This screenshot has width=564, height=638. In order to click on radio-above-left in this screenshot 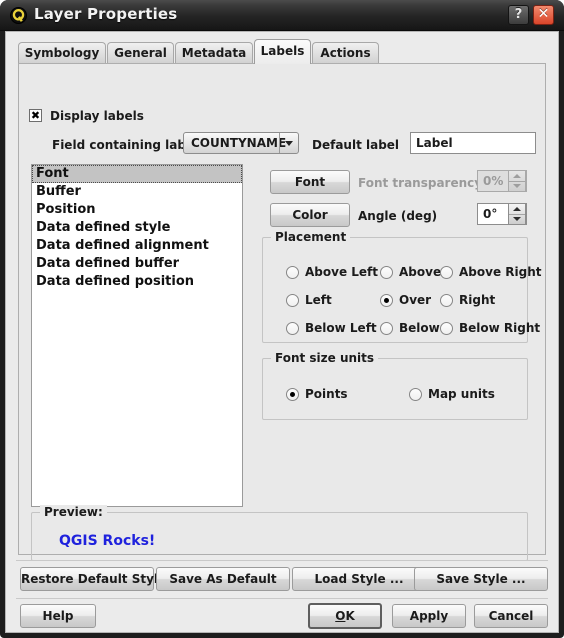, I will do `click(292, 272)`.